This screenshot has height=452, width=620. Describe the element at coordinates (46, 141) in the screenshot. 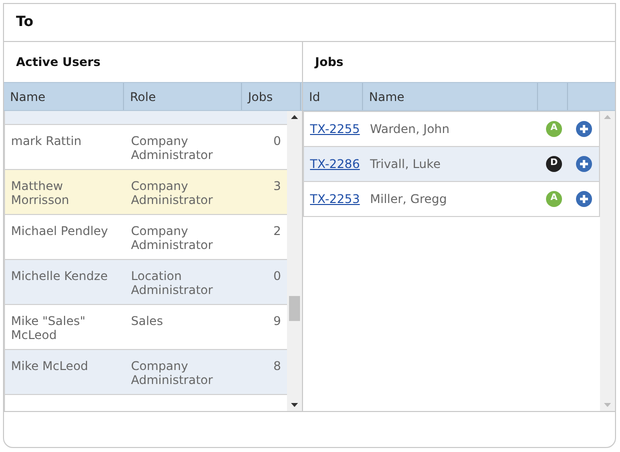

I see `user-name: mark Rattin` at that location.